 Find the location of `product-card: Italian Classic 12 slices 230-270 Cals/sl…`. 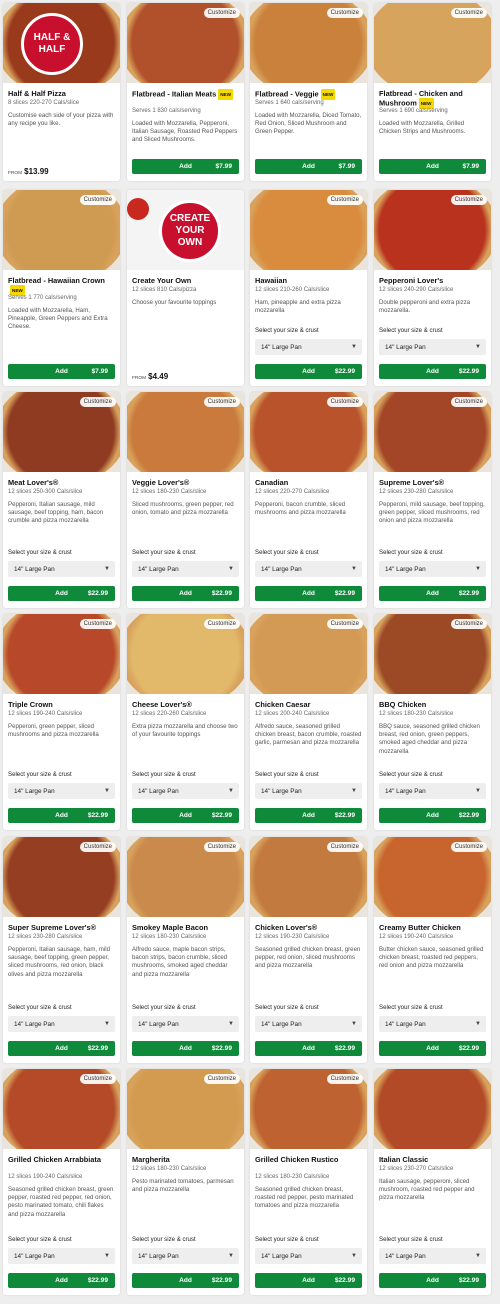

product-card: Italian Classic 12 slices 230-270 Cals/sl… is located at coordinates (432, 1182).